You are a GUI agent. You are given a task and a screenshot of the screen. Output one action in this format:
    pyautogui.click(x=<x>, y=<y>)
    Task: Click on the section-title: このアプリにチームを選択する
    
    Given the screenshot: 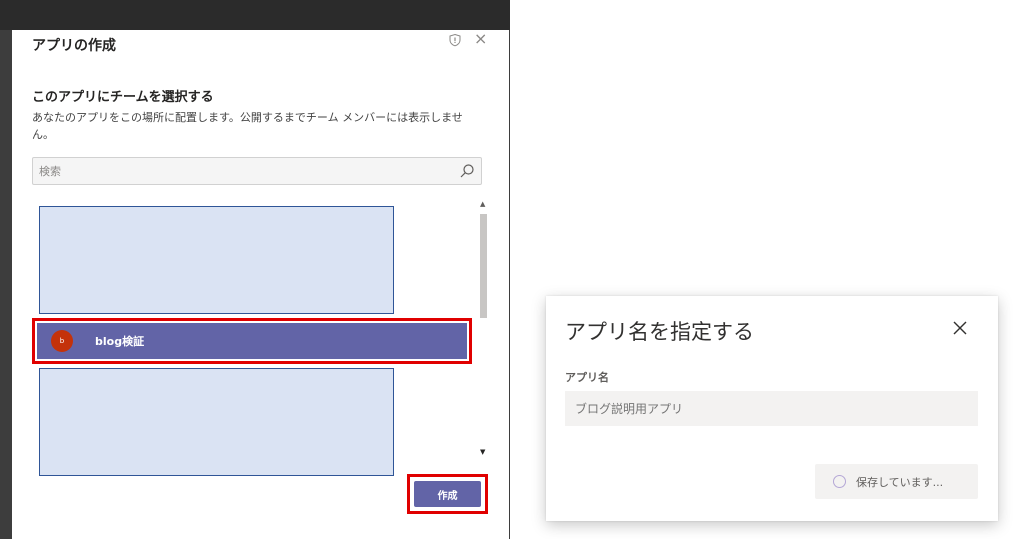 What is the action you would take?
    pyautogui.click(x=123, y=97)
    